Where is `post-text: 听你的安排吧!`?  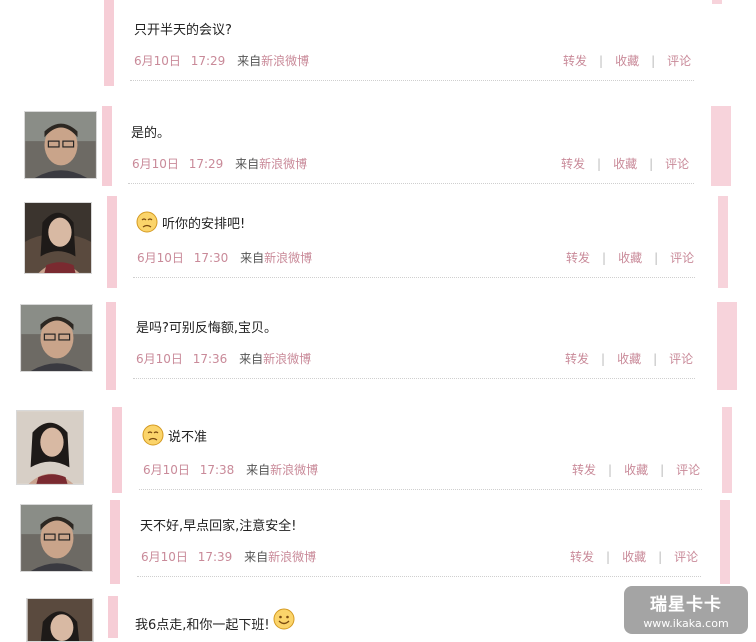 post-text: 听你的安排吧! is located at coordinates (190, 222).